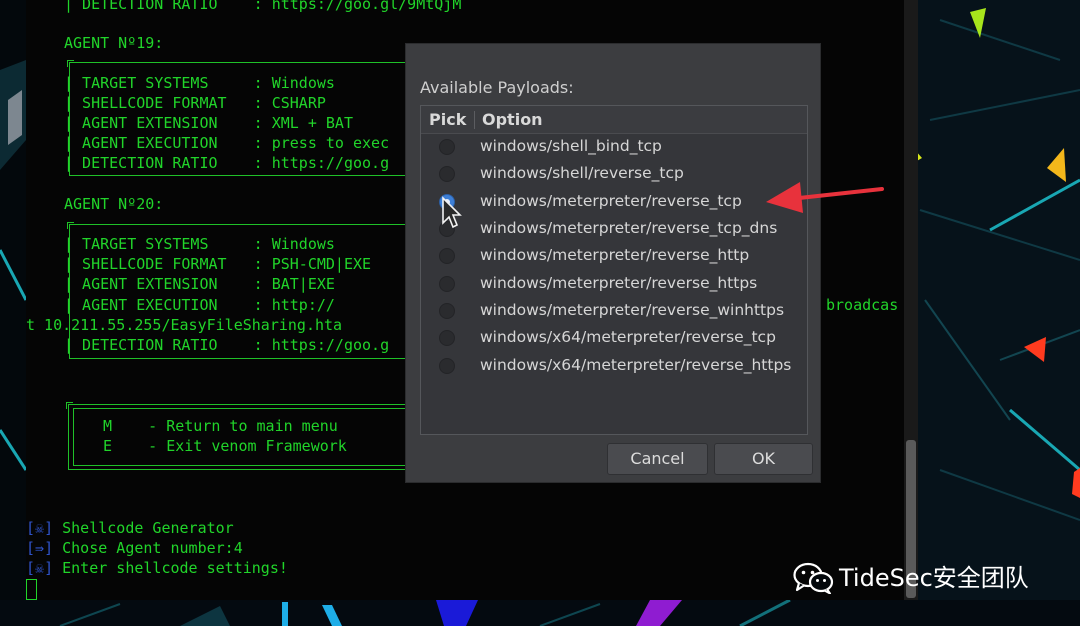  I want to click on payload-row: windows/meterpreter/reverse_https, so click(614, 283).